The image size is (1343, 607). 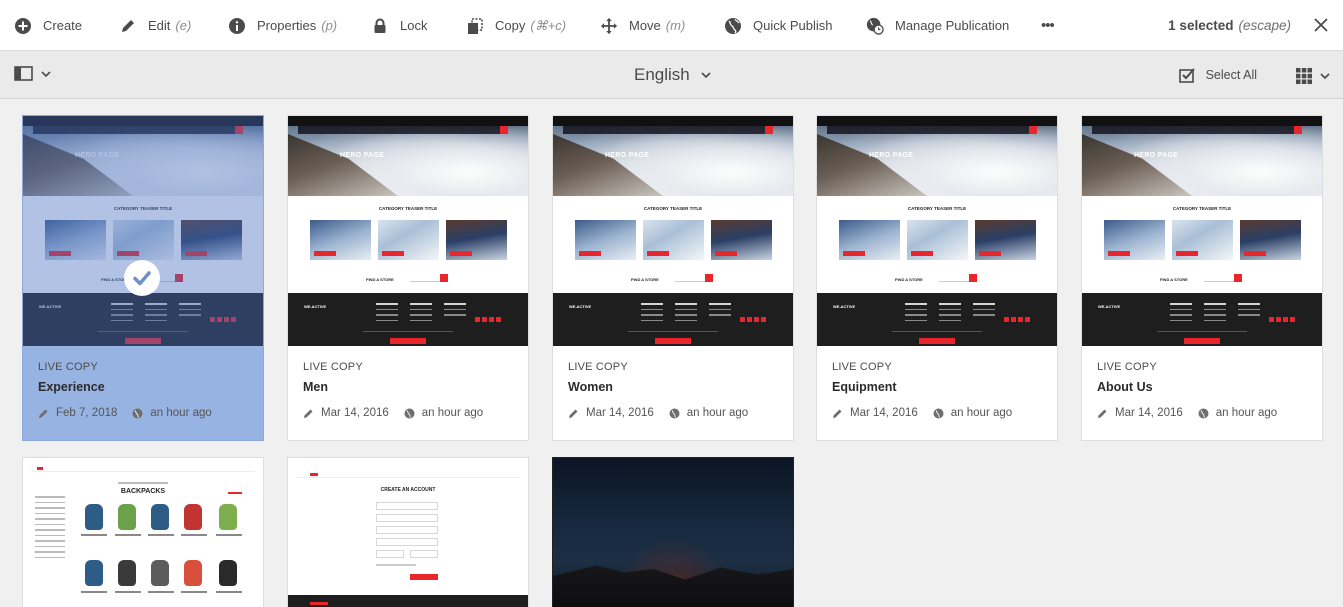 I want to click on select-all-button: Select All, so click(x=1217, y=75).